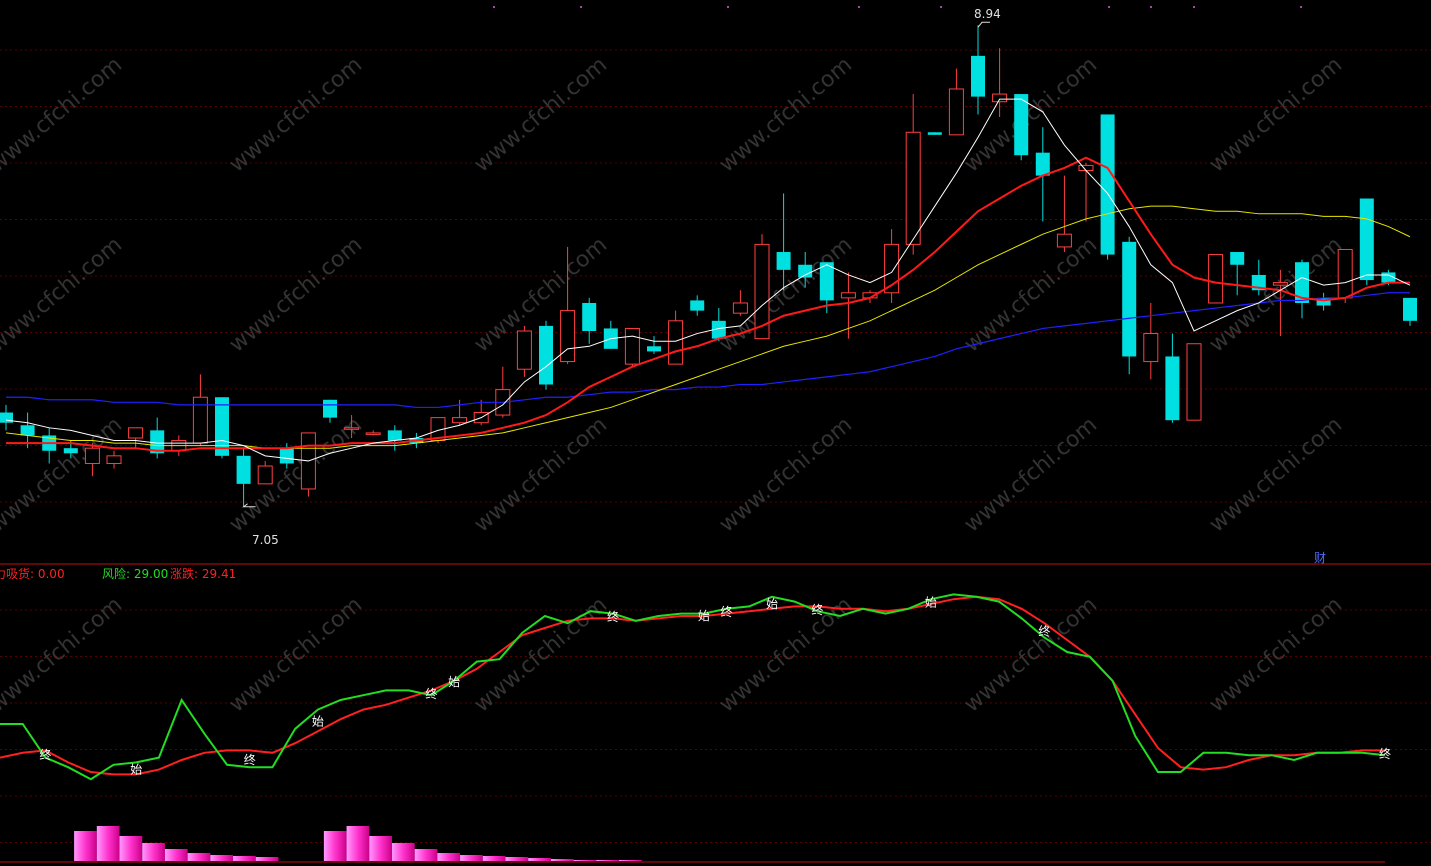 The height and width of the screenshot is (866, 1431). What do you see at coordinates (1320, 558) in the screenshot?
I see `cai-marker: 财` at bounding box center [1320, 558].